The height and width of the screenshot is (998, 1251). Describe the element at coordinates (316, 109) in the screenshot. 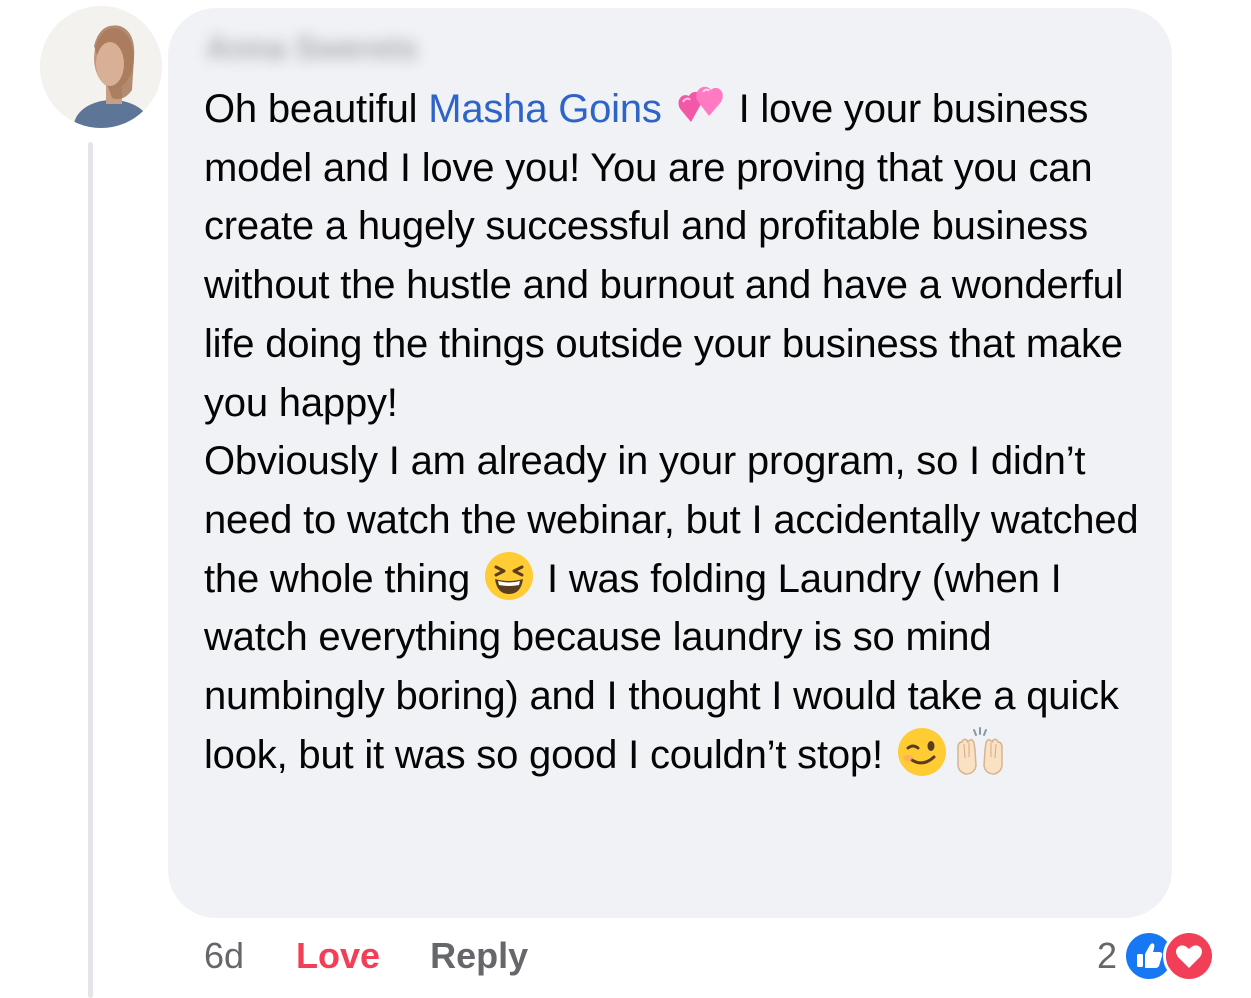

I see `comment-text-intro: Oh beautiful` at that location.